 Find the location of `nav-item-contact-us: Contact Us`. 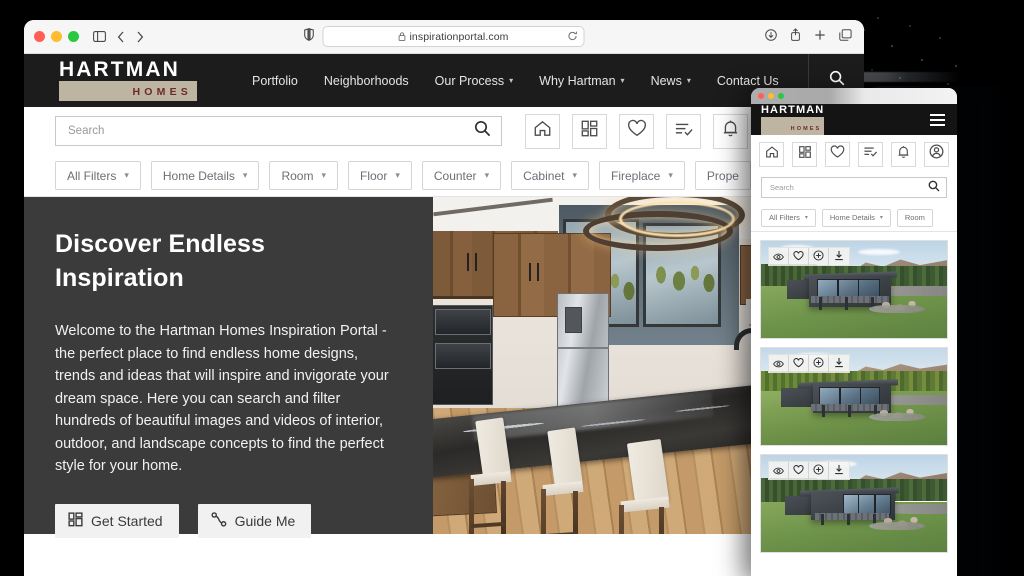

nav-item-contact-us: Contact Us is located at coordinates (748, 81).